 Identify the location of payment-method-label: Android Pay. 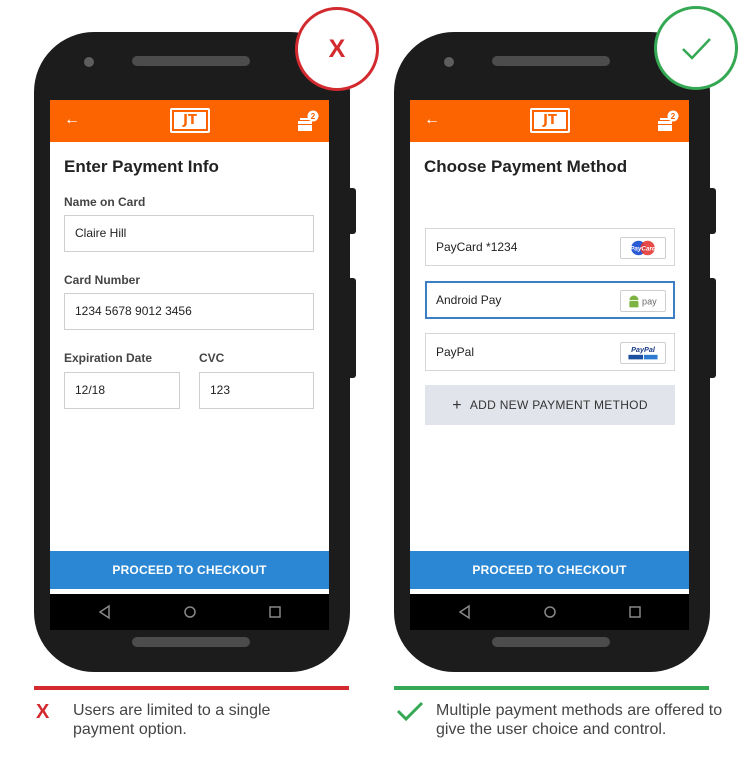
(469, 300).